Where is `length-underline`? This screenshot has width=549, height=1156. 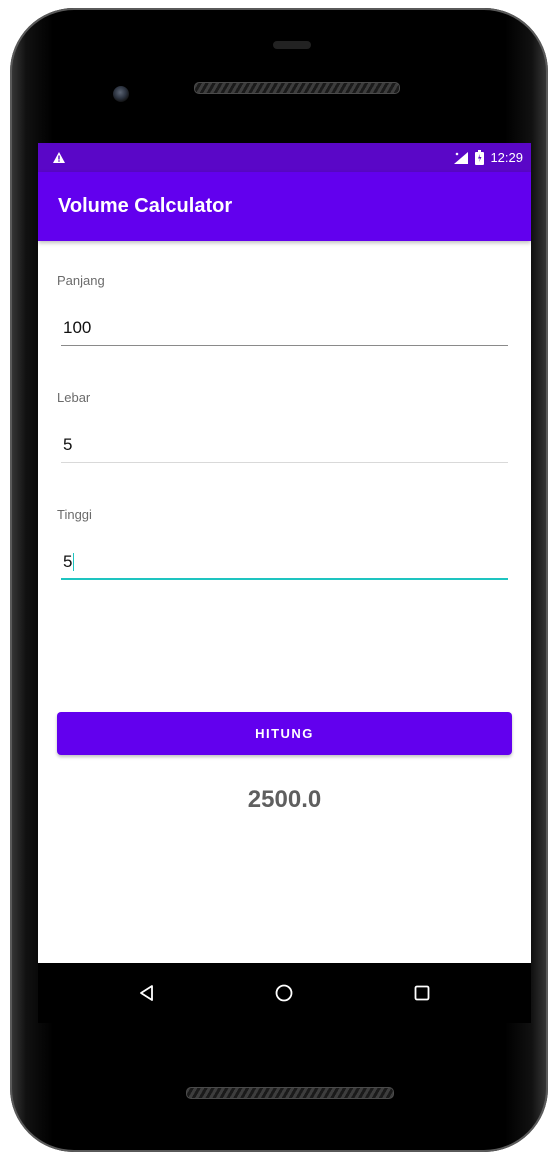 length-underline is located at coordinates (284, 345).